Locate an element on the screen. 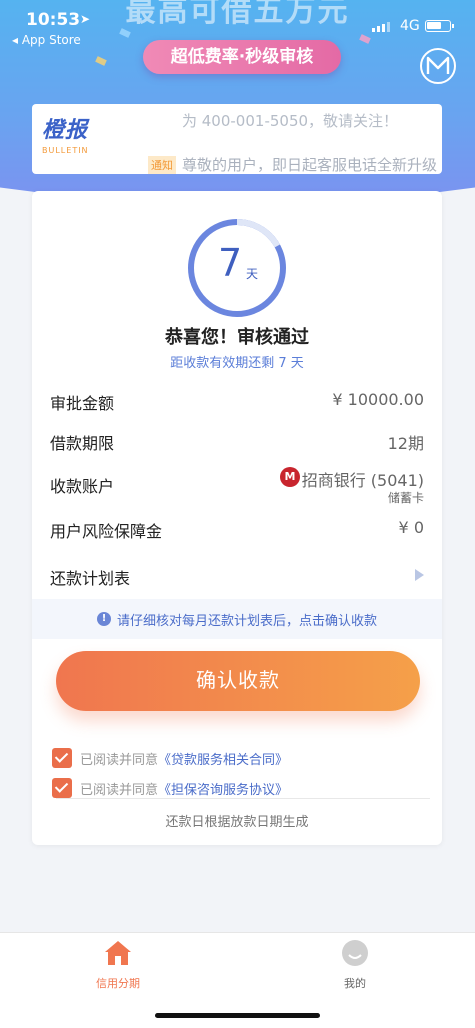 The width and height of the screenshot is (475, 1028). status-bar: 10:53 ➤ ◂ App Store 4G is located at coordinates (237, 25).